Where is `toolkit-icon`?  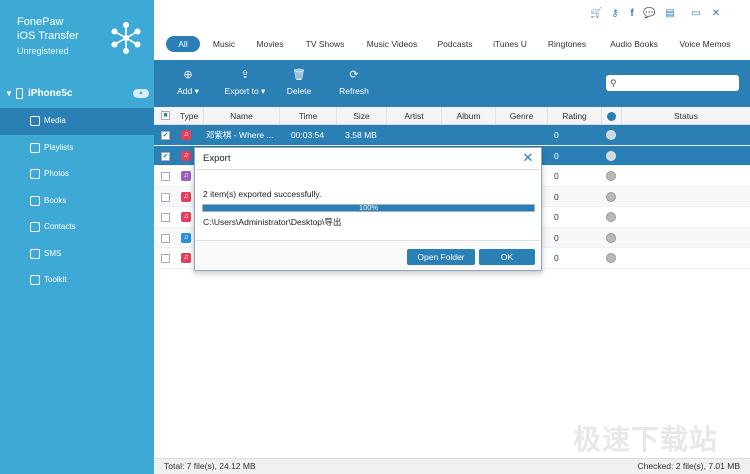
toolkit-icon is located at coordinates (35, 280).